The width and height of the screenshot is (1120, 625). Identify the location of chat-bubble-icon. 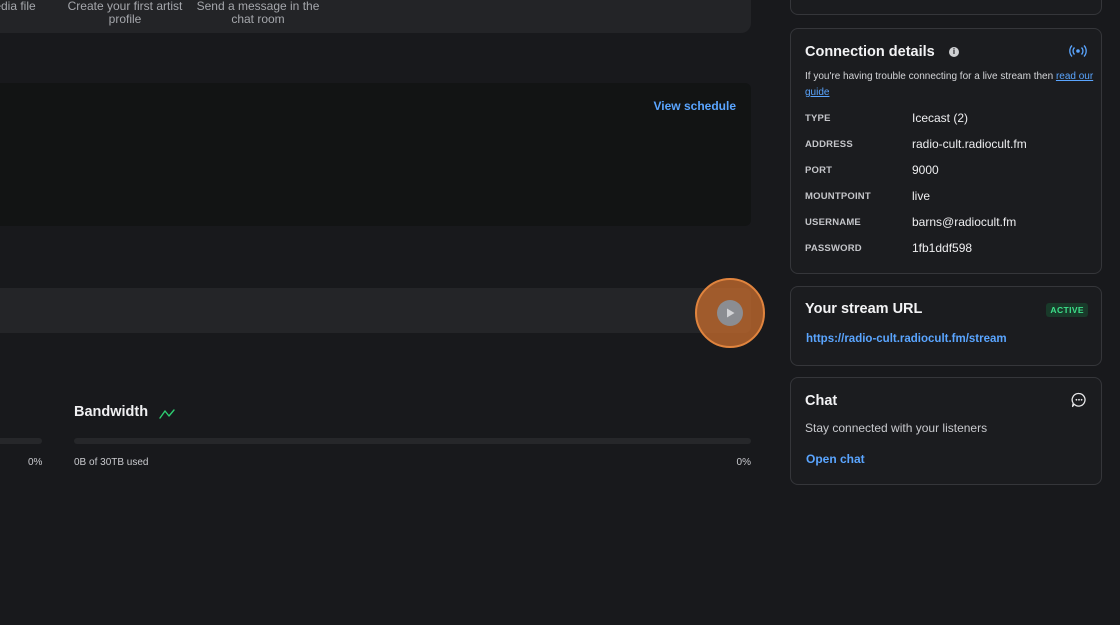
(1079, 402).